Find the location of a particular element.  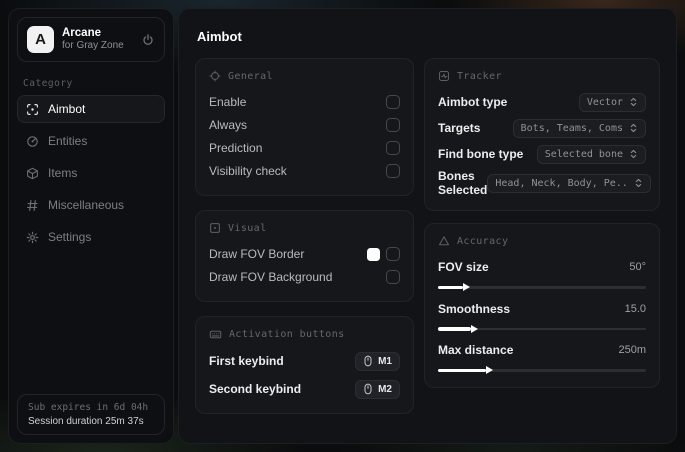

draw-fov-background-checkbox is located at coordinates (393, 277).